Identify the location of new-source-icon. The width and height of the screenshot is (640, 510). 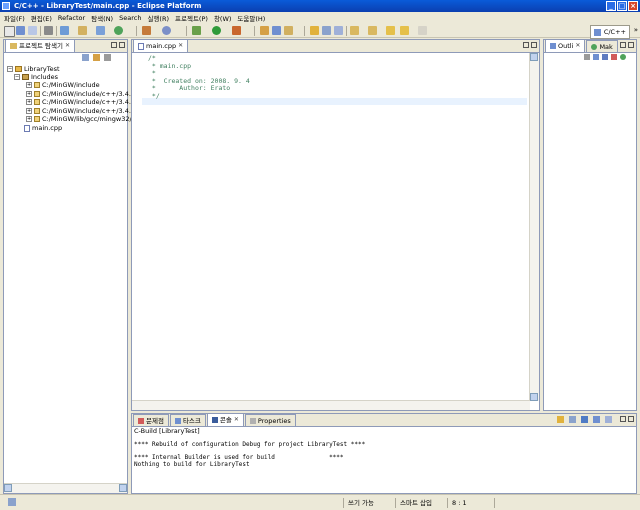
(118, 30).